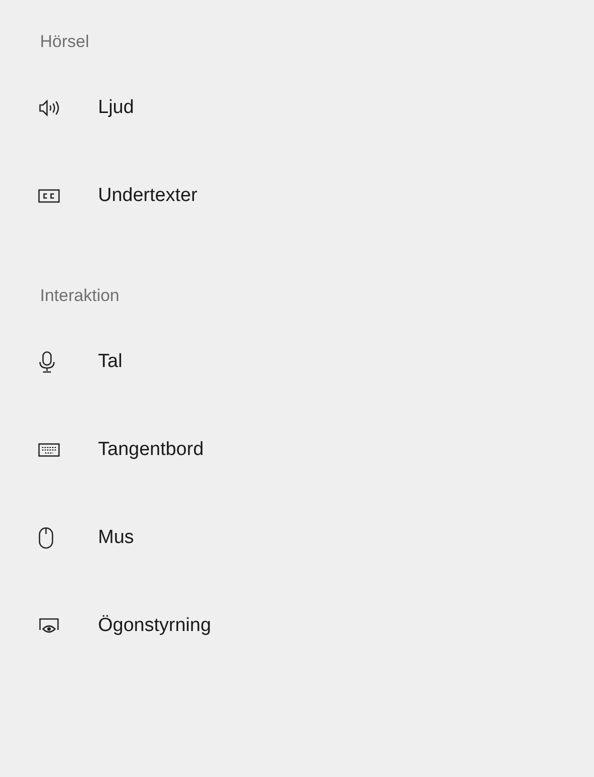 The width and height of the screenshot is (594, 777). What do you see at coordinates (49, 450) in the screenshot?
I see `keyboard-icon` at bounding box center [49, 450].